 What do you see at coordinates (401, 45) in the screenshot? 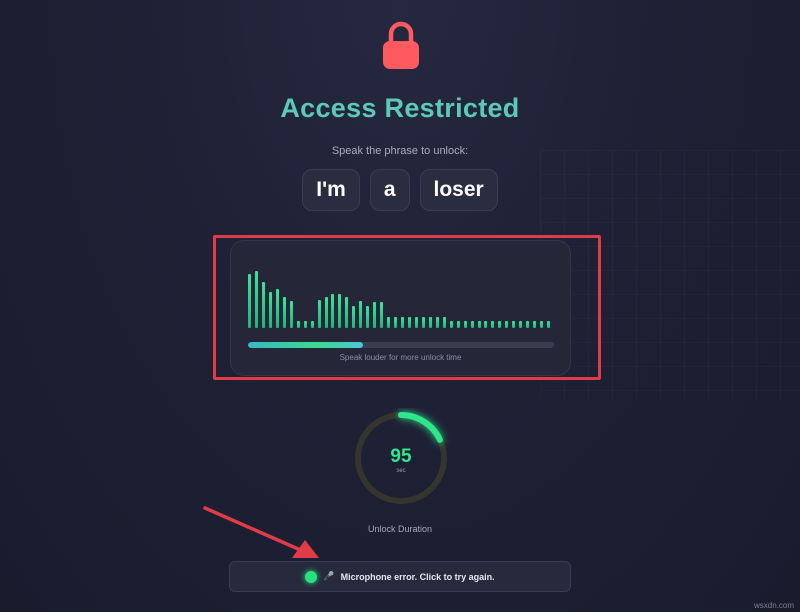
I see `lock-icon` at bounding box center [401, 45].